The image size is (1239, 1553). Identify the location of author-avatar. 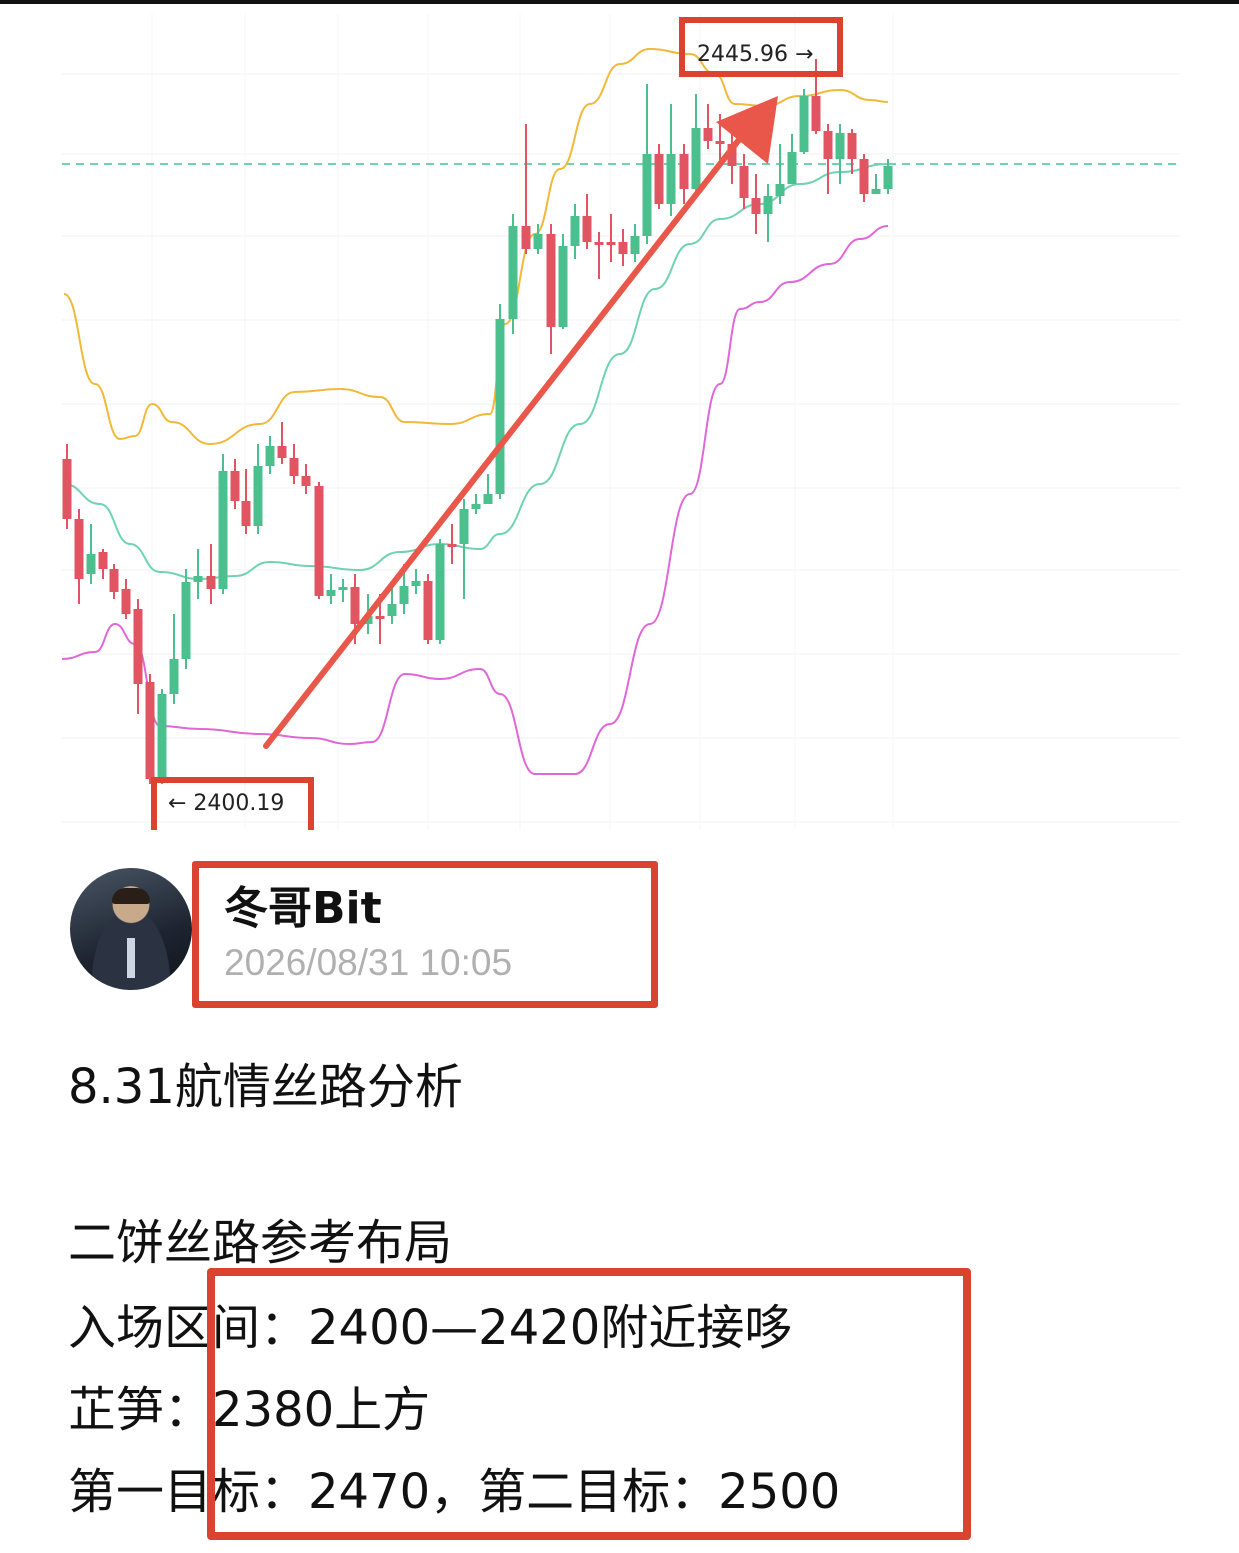
(131, 929).